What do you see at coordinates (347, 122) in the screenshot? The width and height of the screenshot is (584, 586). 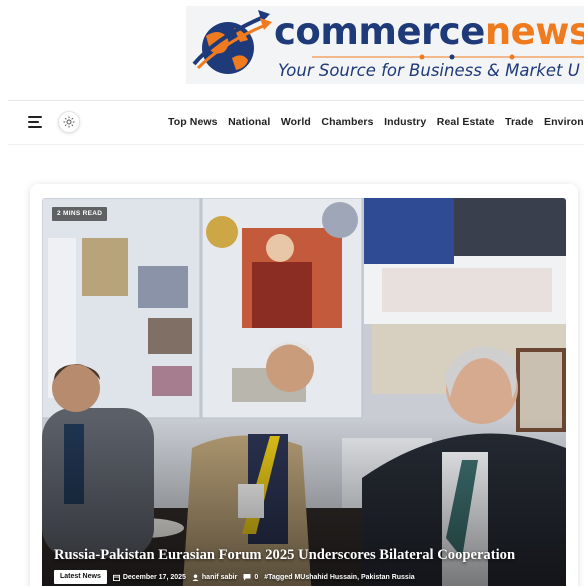 I see `nav-item-chambers: Chambers` at bounding box center [347, 122].